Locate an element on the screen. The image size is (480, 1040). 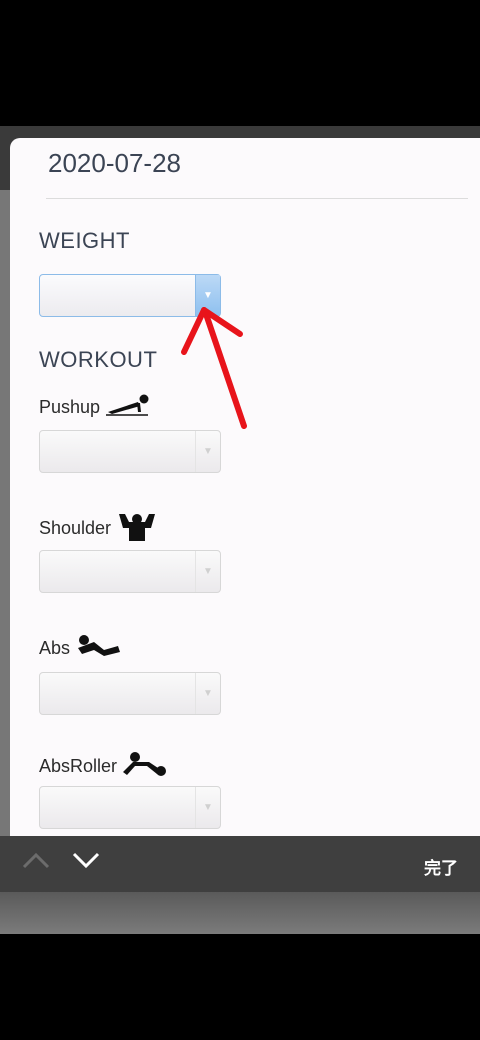
annotation-arrow is located at coordinates (220, 368).